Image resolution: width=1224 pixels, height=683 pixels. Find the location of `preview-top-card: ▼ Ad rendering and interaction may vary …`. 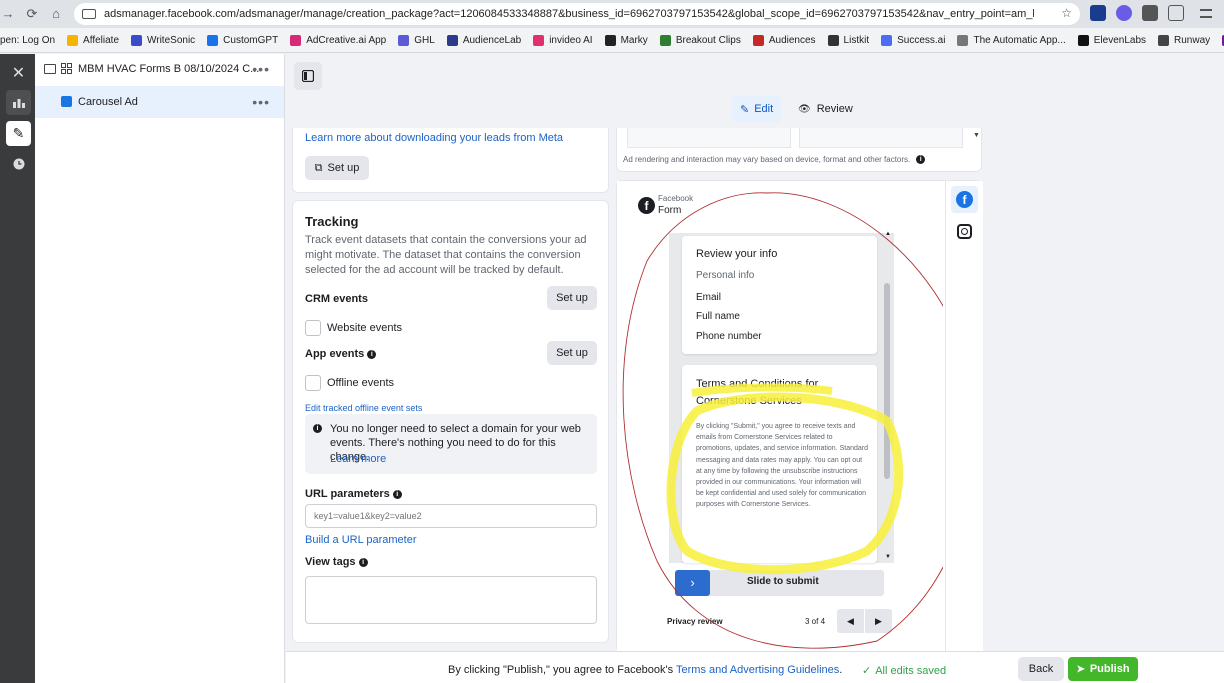

preview-top-card: ▼ Ad rendering and interaction may vary … is located at coordinates (799, 150).